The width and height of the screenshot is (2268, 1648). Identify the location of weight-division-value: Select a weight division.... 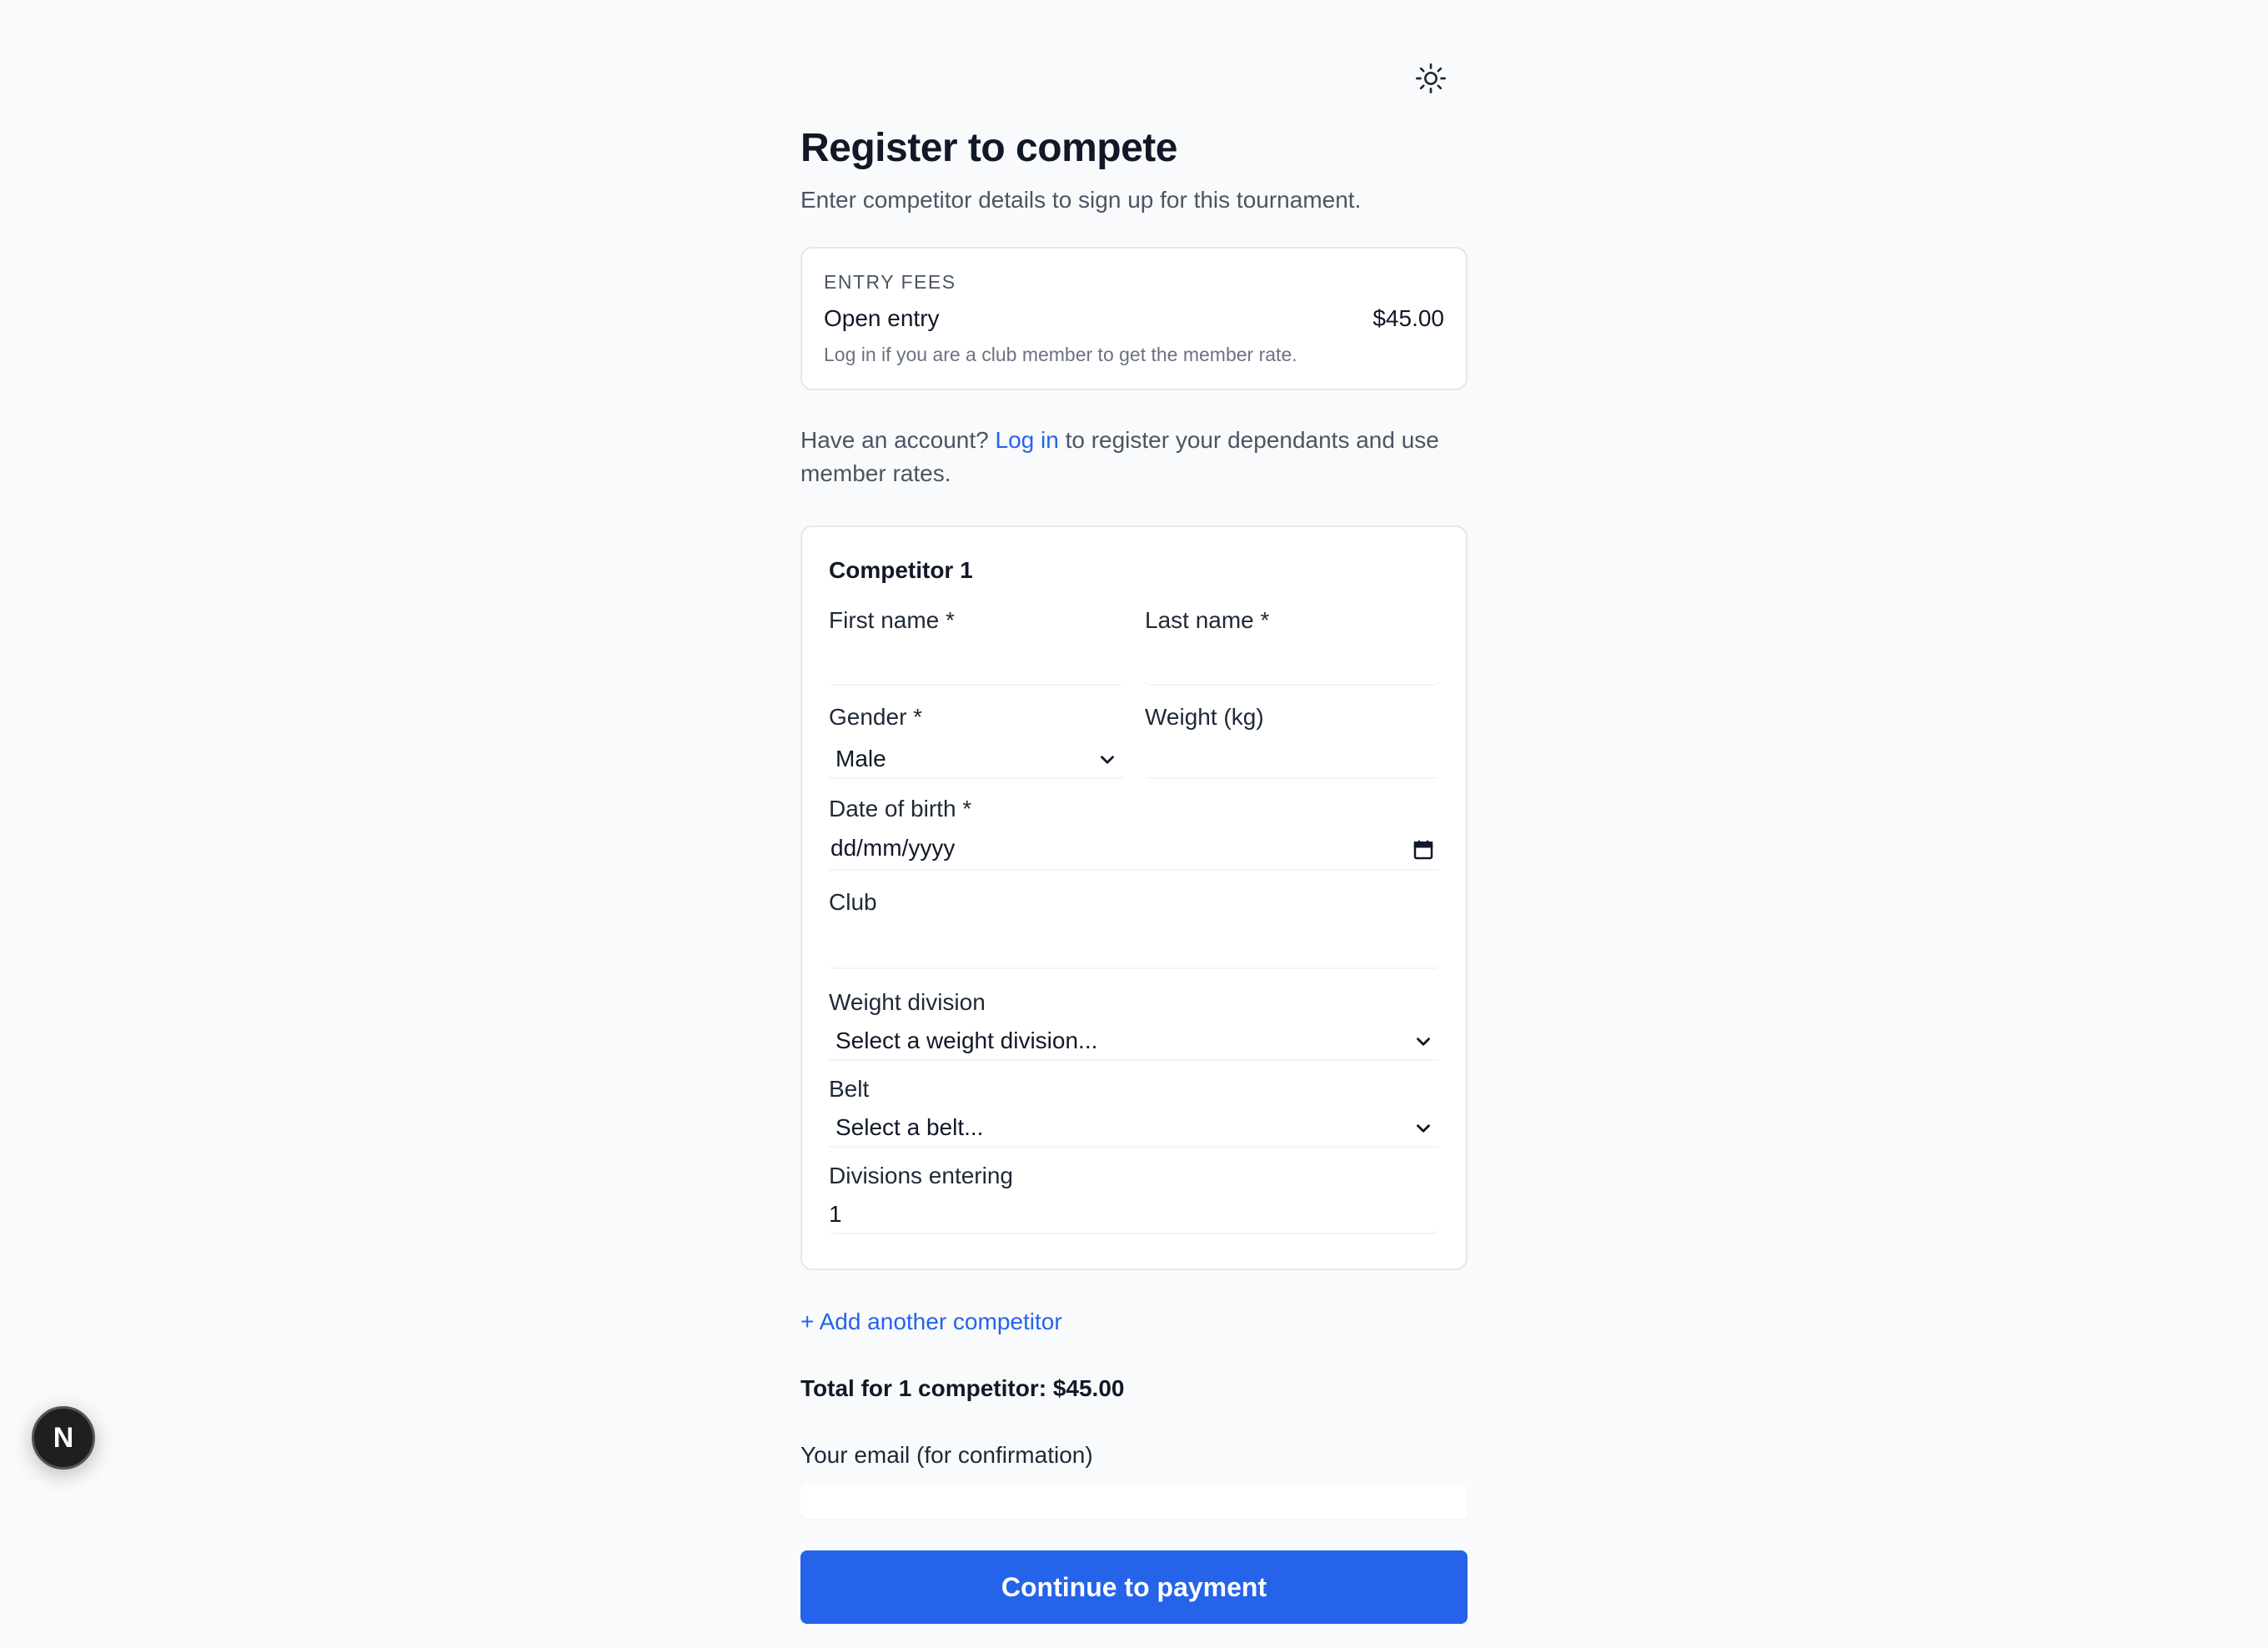
(966, 1040).